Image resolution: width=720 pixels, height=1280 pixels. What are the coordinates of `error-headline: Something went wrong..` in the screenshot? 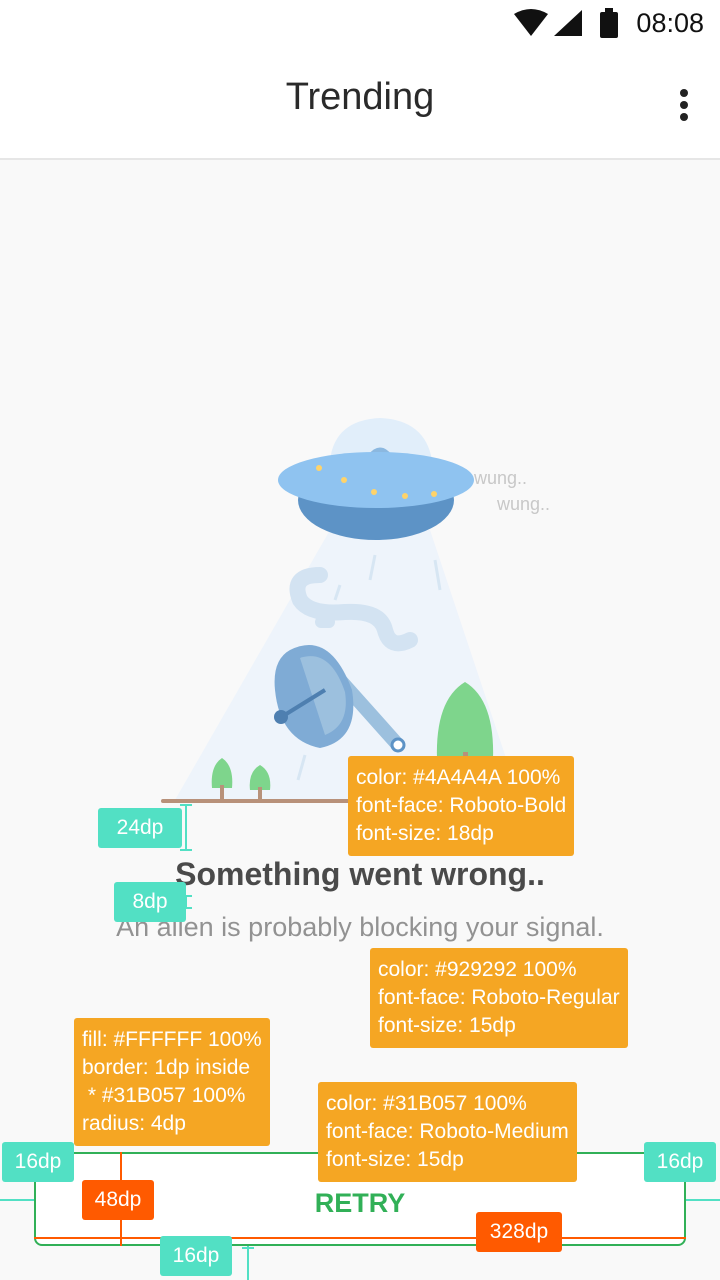 It's located at (360, 874).